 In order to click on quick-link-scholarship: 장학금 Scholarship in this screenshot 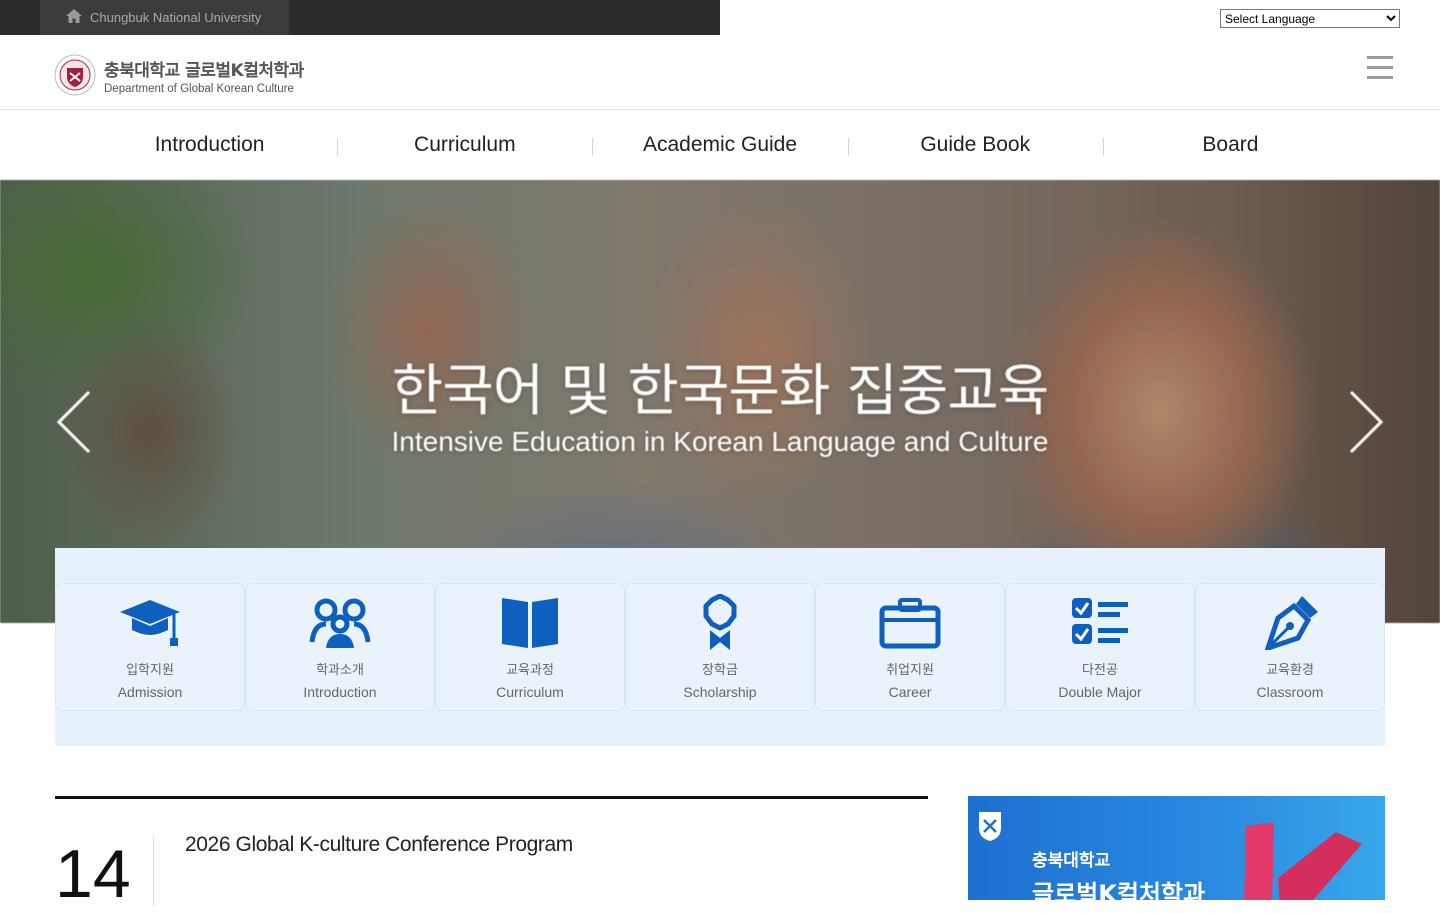, I will do `click(720, 647)`.